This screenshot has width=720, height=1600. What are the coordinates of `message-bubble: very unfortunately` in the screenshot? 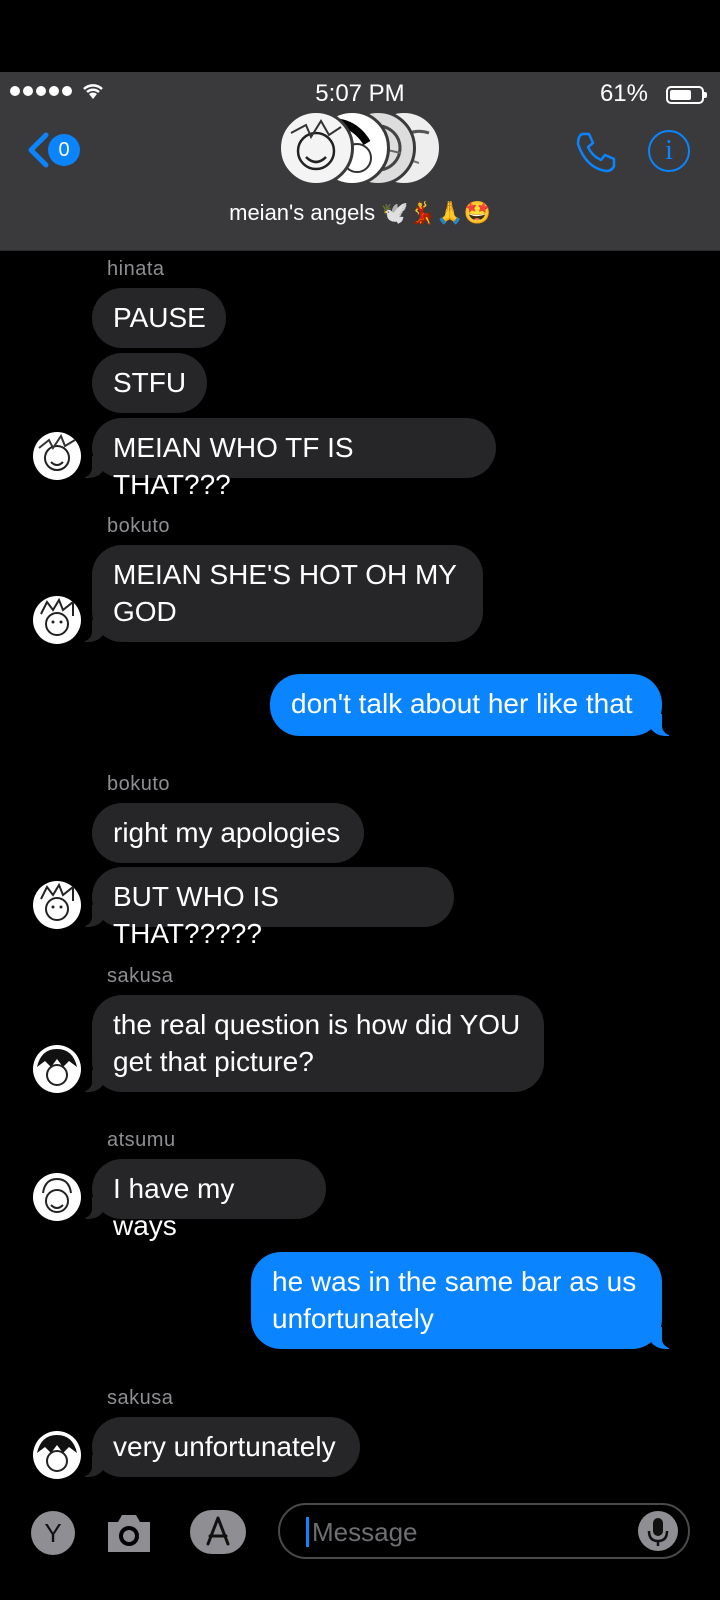 It's located at (220, 1447).